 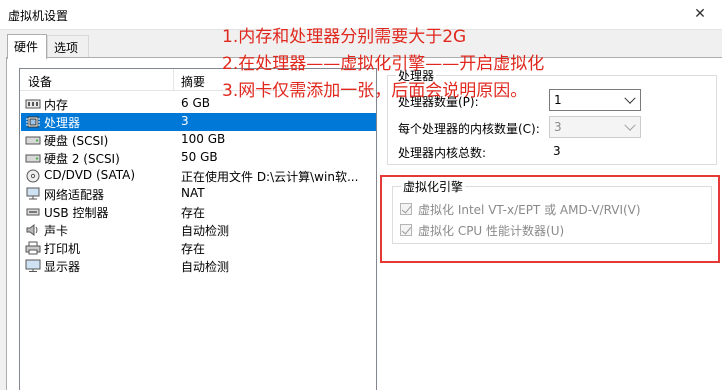 What do you see at coordinates (193, 81) in the screenshot?
I see `column-header-summary: 摘要` at bounding box center [193, 81].